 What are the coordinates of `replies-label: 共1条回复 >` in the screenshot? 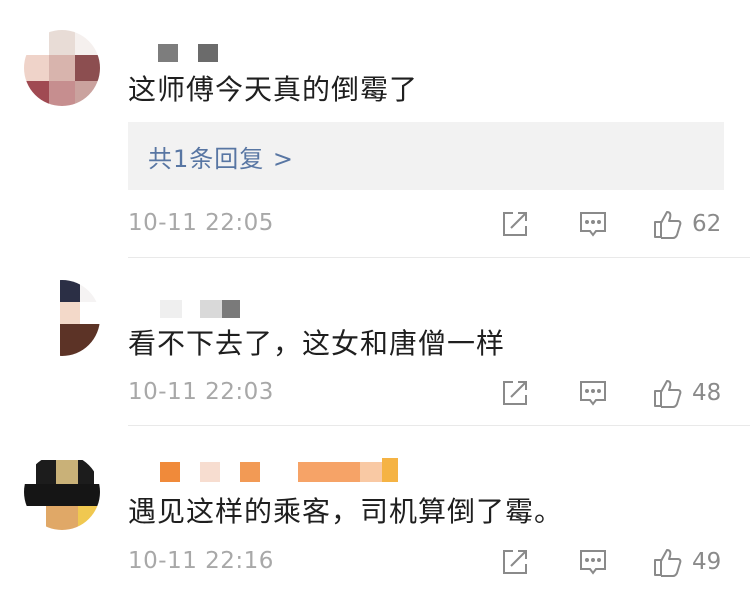 It's located at (221, 158).